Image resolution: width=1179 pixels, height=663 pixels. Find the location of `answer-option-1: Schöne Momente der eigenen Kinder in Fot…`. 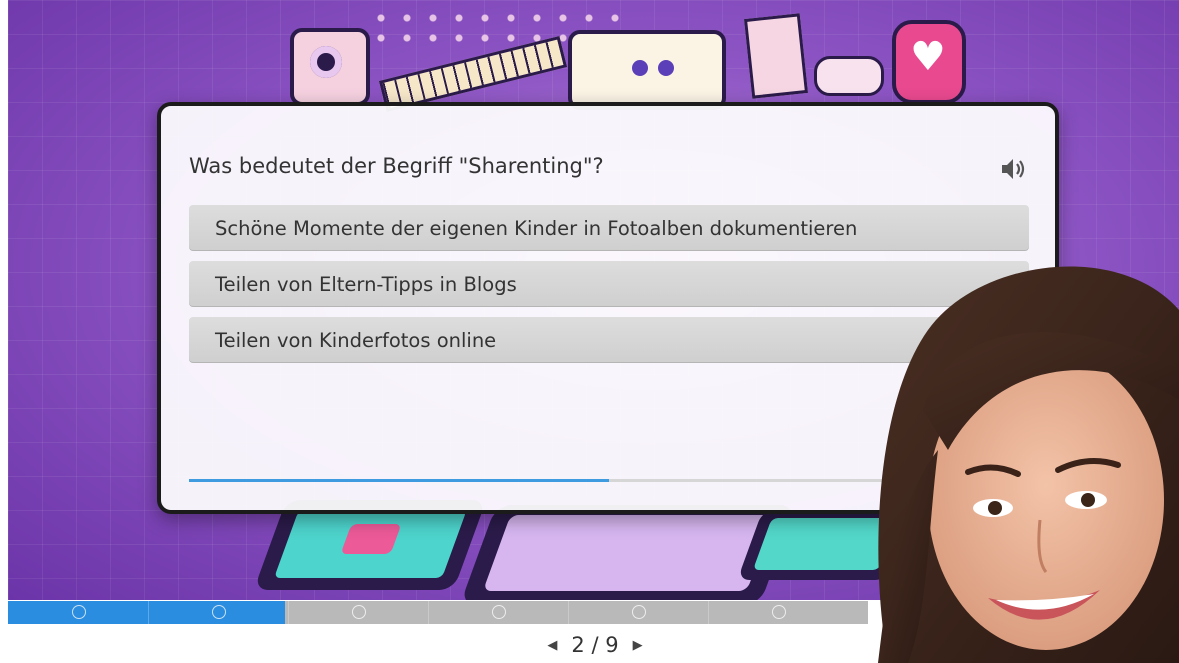

answer-option-1: Schöne Momente der eigenen Kinder in Fot… is located at coordinates (609, 228).